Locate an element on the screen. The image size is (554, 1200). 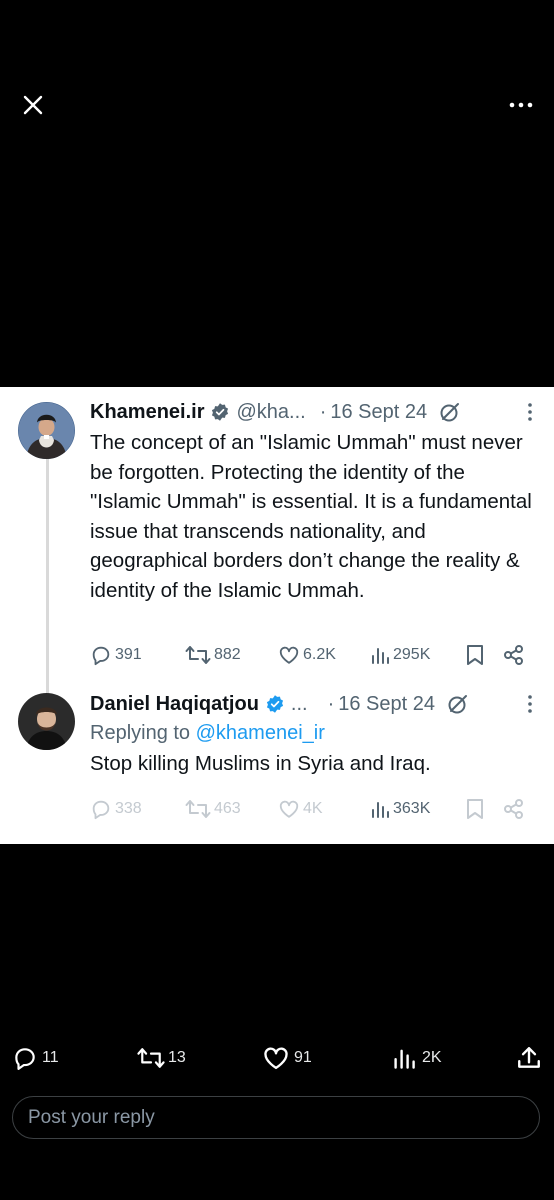
repost-button: 13 is located at coordinates (161, 1058).